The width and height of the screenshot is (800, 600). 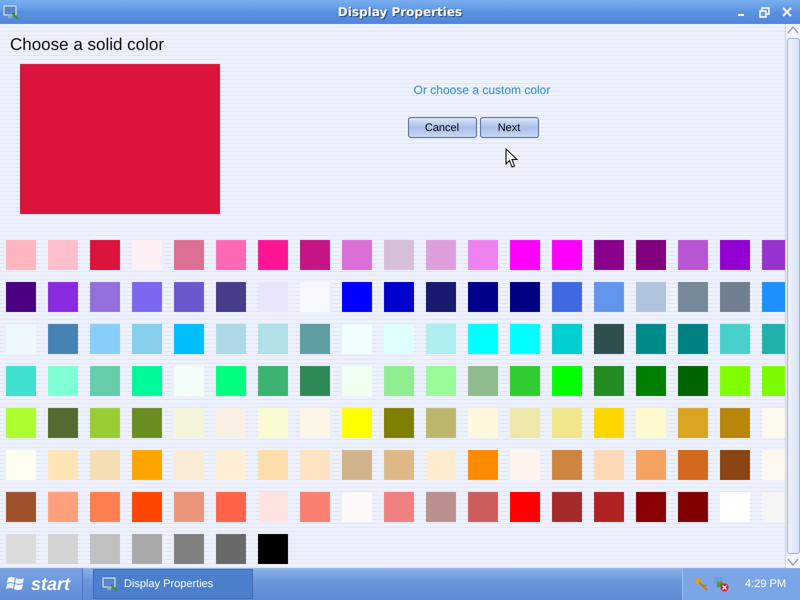 What do you see at coordinates (792, 296) in the screenshot?
I see `scrollbar` at bounding box center [792, 296].